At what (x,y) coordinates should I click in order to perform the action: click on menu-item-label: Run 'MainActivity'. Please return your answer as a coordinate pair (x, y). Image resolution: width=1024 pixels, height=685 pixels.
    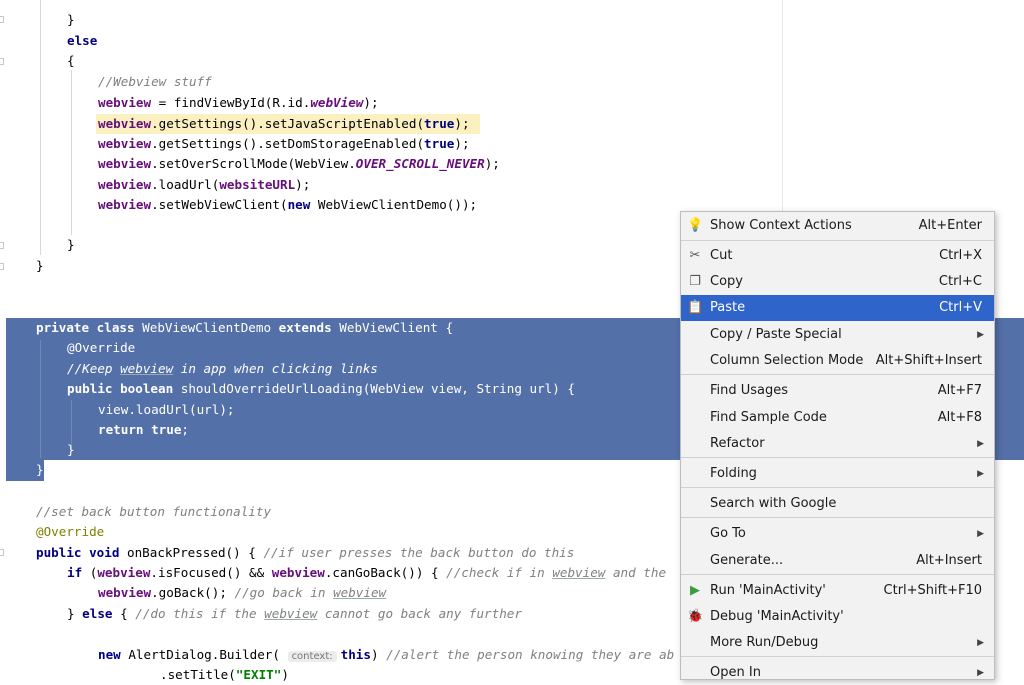
    Looking at the image, I should click on (768, 590).